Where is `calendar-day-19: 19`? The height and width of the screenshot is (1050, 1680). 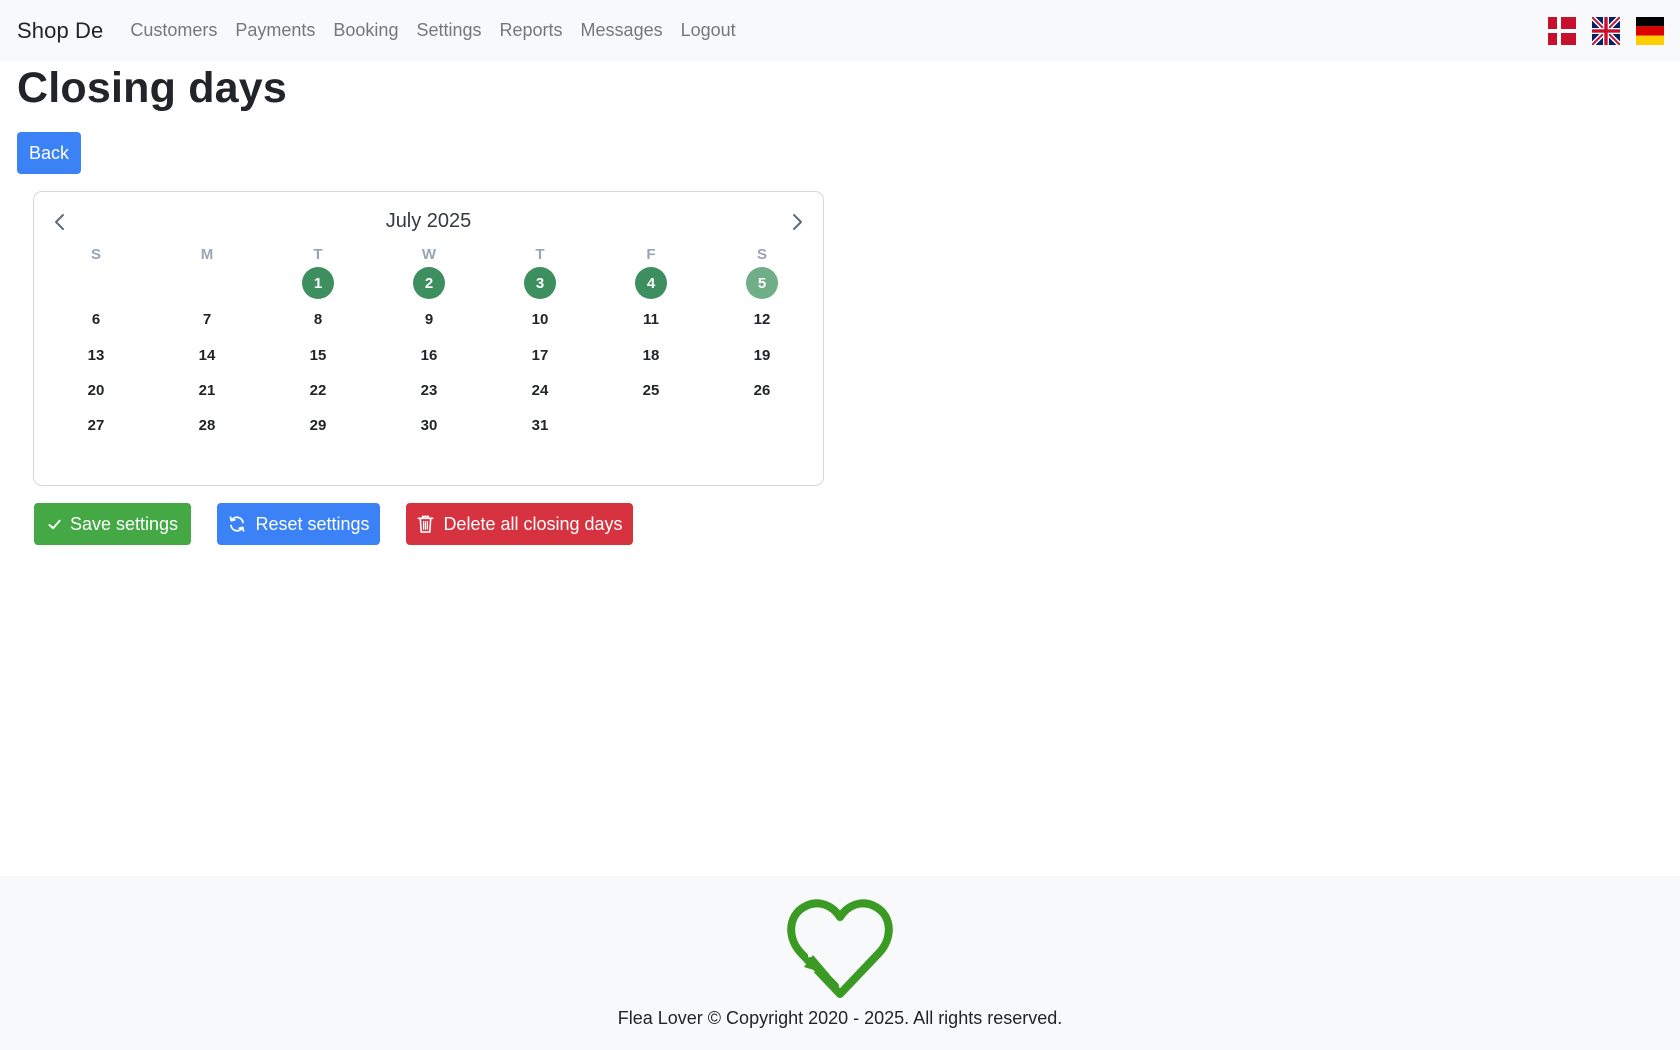 calendar-day-19: 19 is located at coordinates (762, 355).